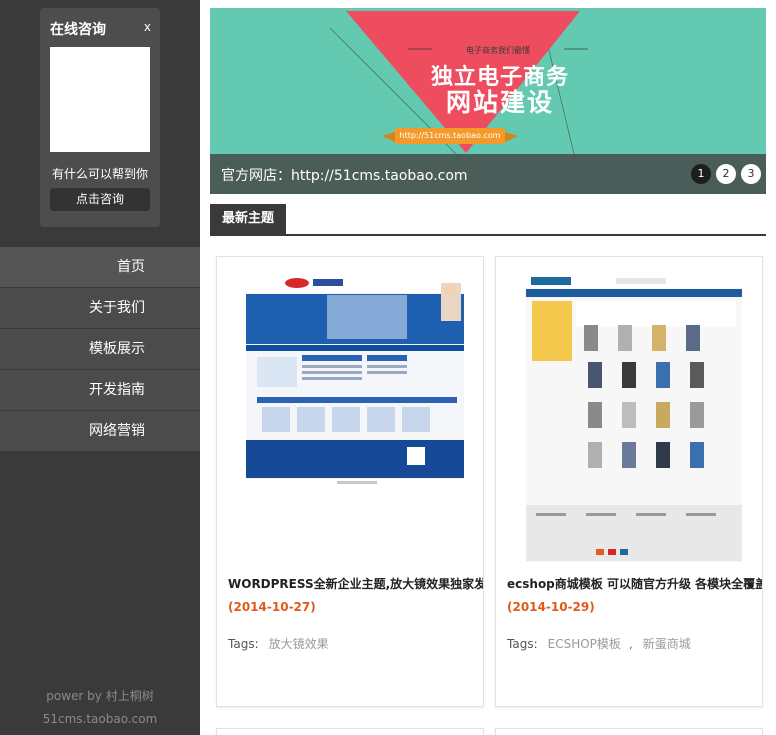  I want to click on nav-item-marketing: 网络营销, so click(100, 431).